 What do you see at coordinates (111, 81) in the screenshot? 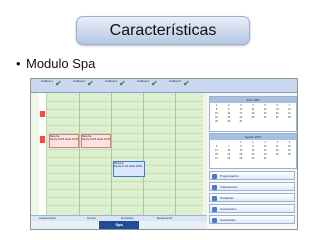
I see `column-label: Cabina 3` at bounding box center [111, 81].